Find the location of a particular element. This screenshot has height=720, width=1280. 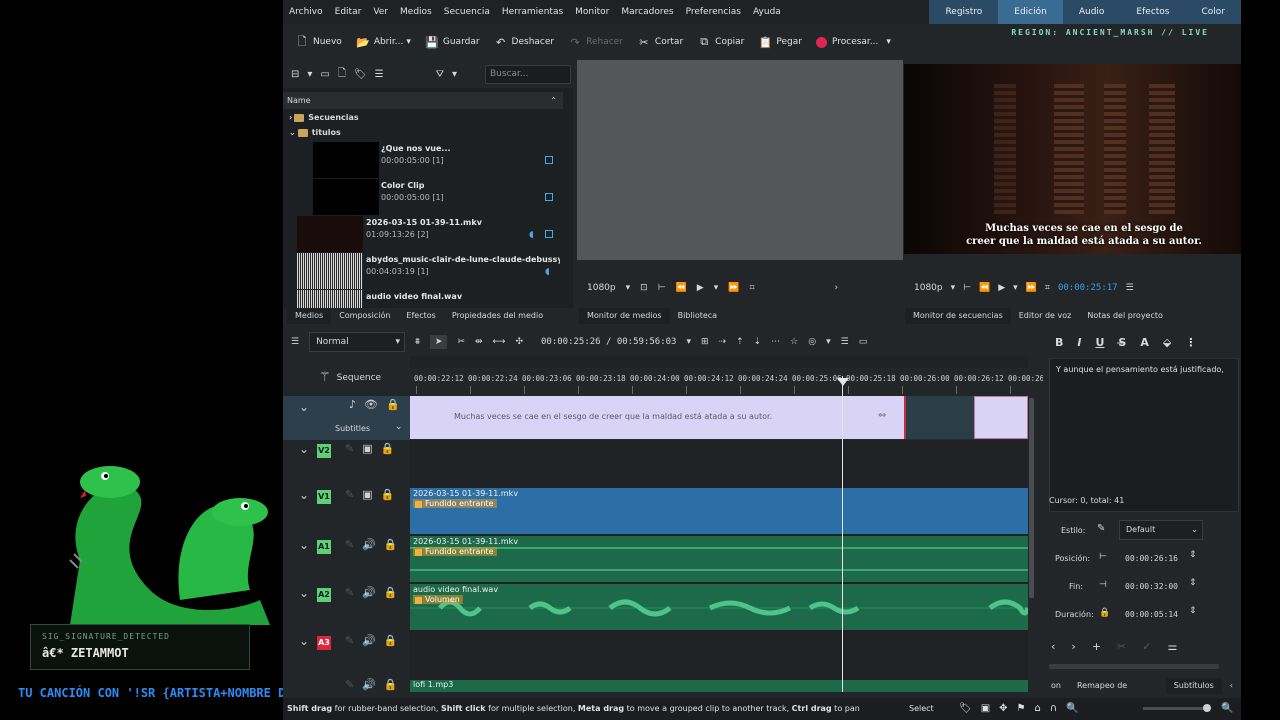

menu-monitor: Monitor is located at coordinates (592, 12).